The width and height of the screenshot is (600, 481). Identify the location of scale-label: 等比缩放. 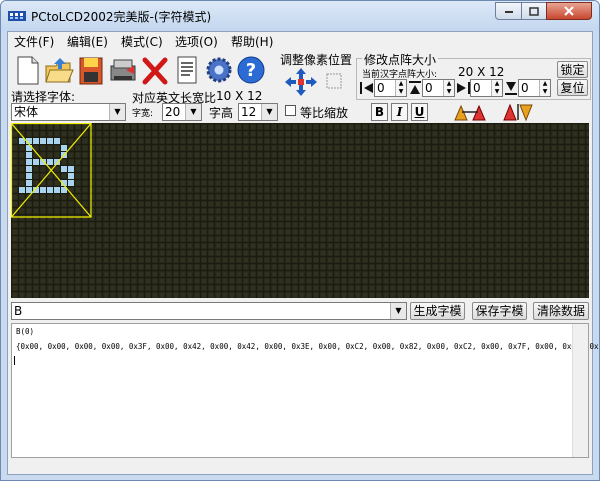
(324, 113).